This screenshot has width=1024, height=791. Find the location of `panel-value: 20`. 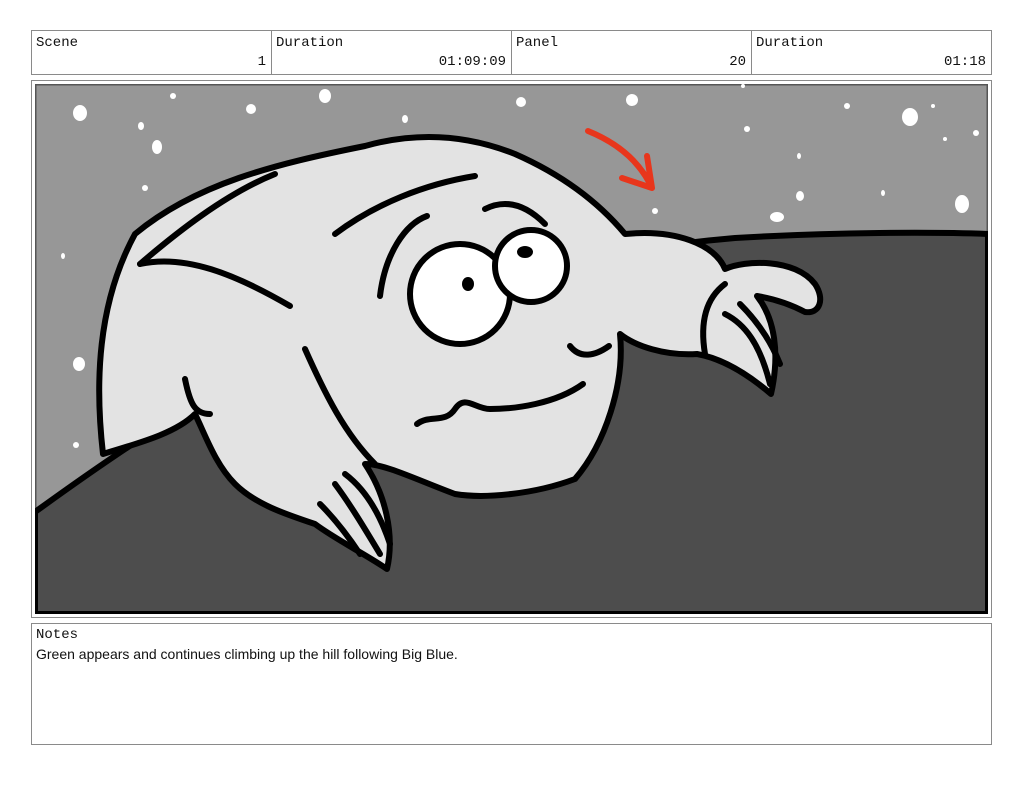

panel-value: 20 is located at coordinates (737, 62).